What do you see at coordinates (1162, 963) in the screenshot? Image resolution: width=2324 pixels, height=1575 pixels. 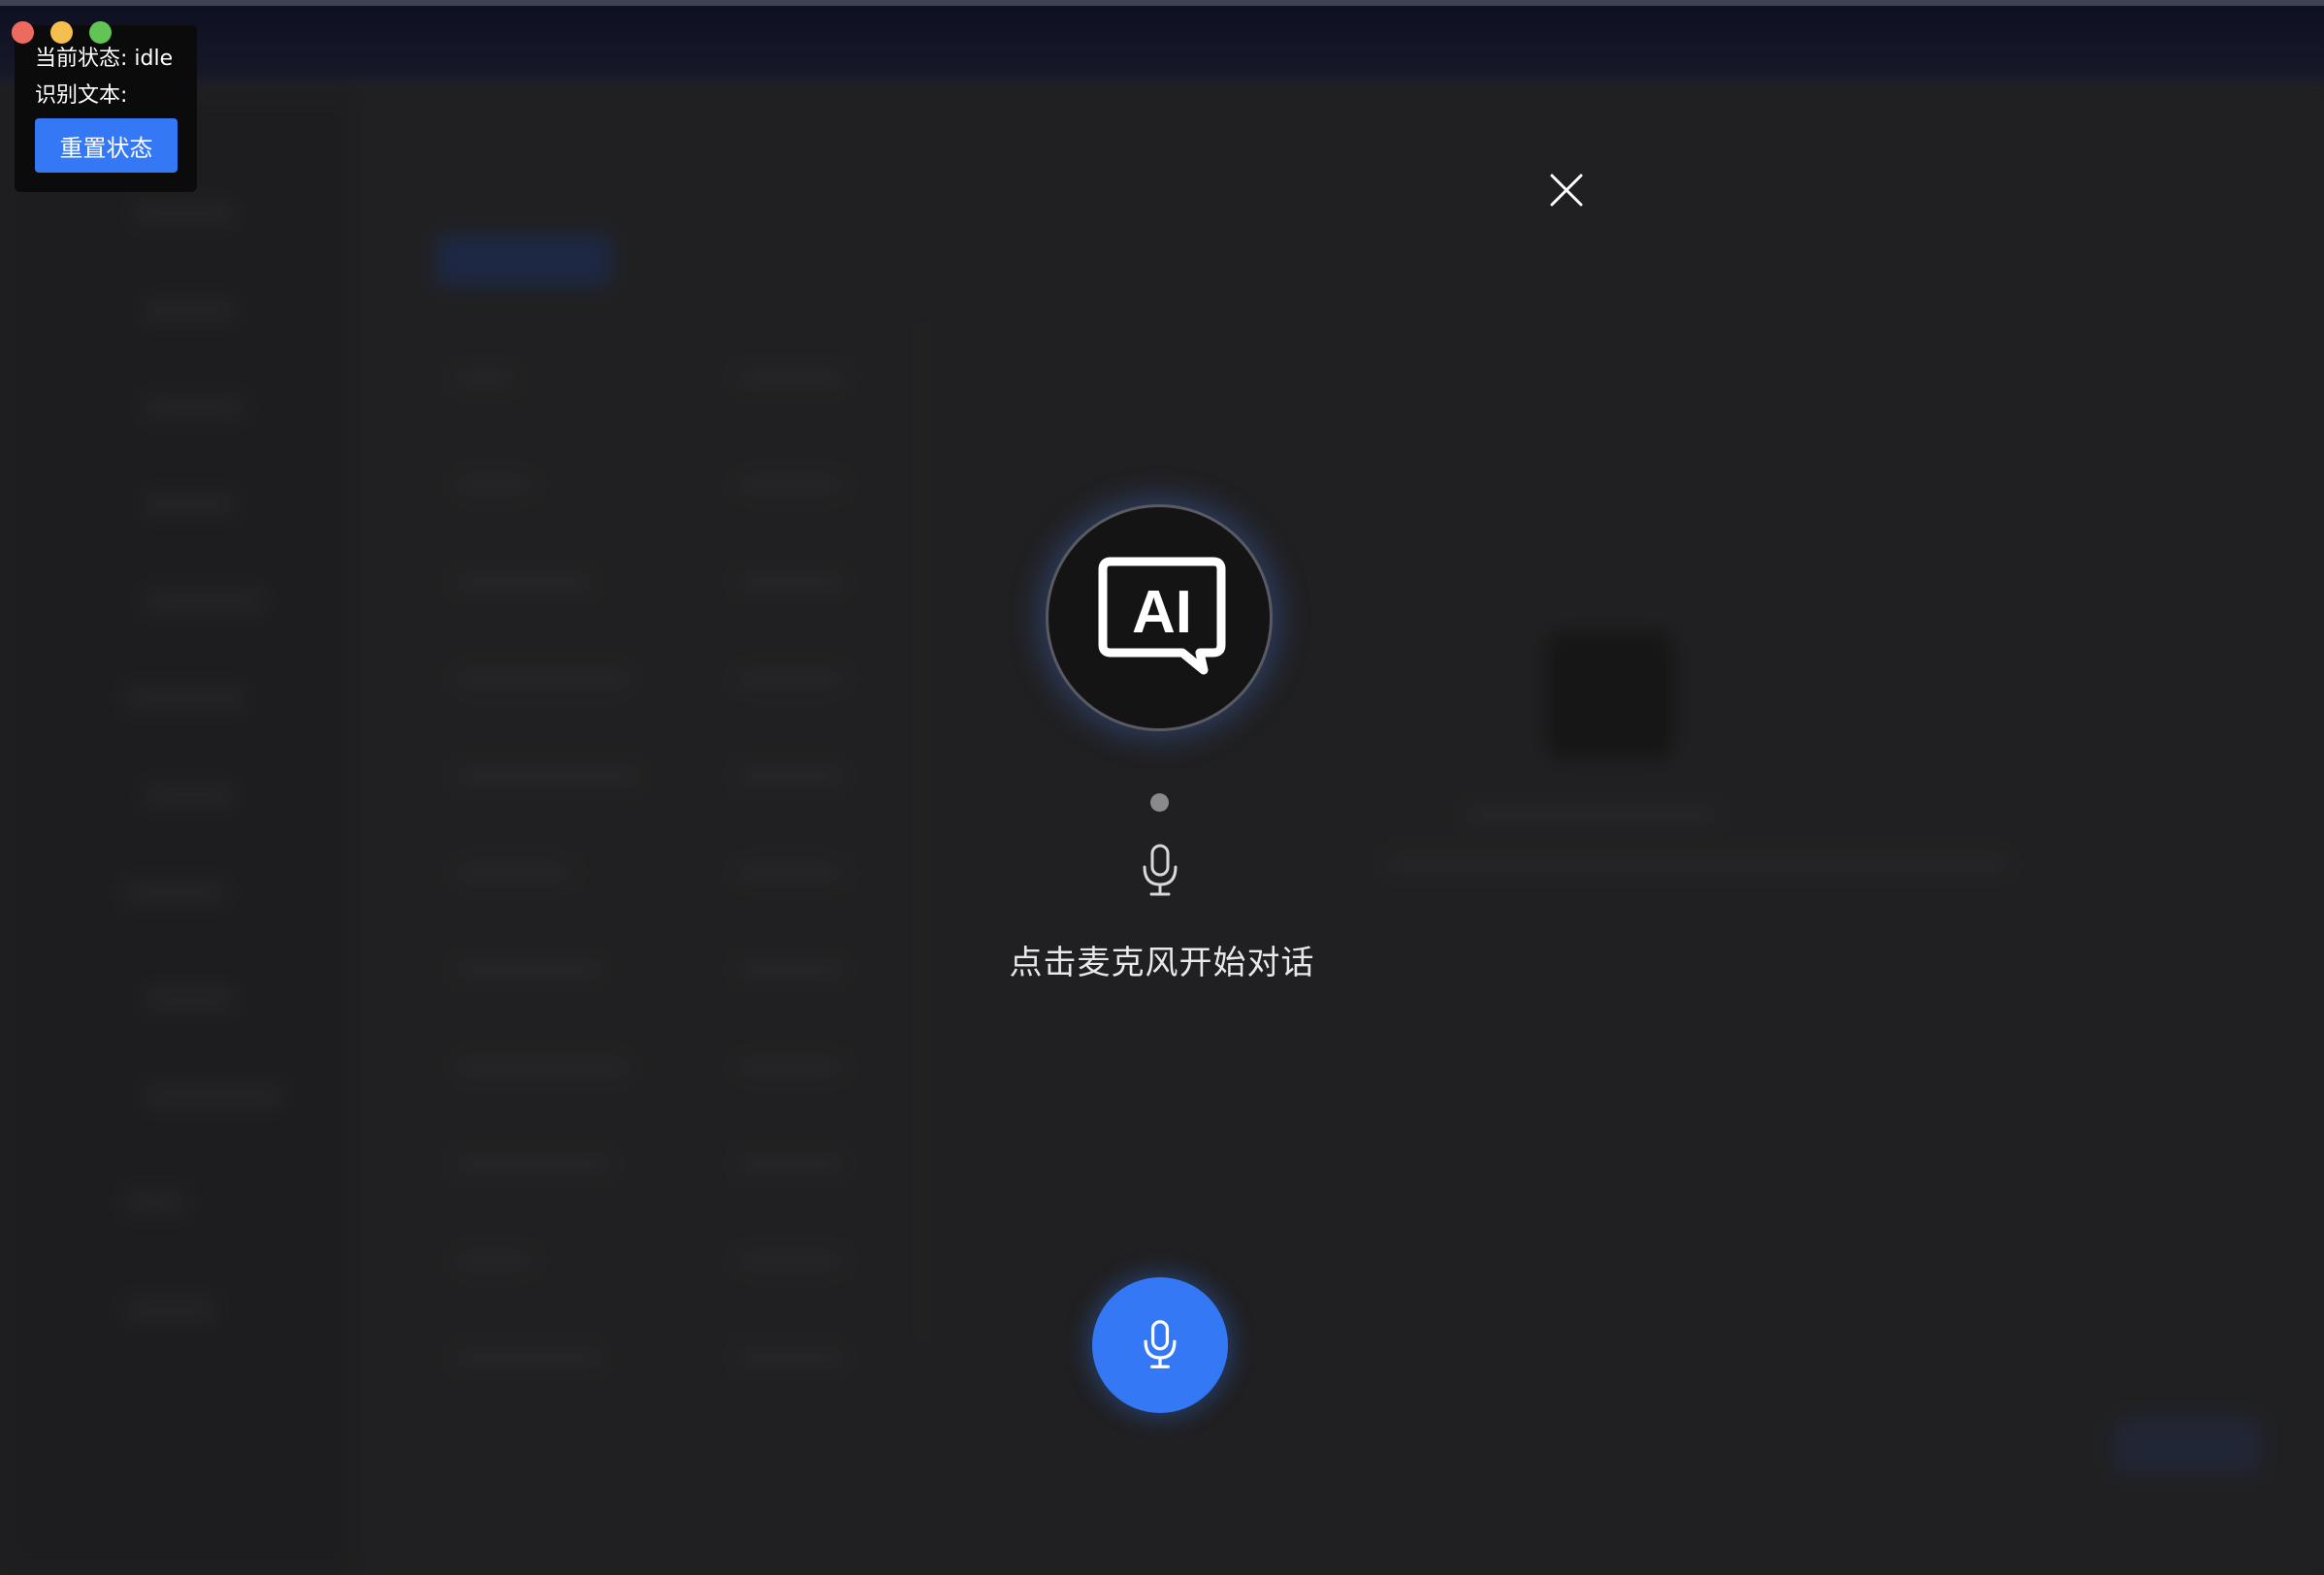 I see `voice-hint-text: 点击麦克风开始对话` at bounding box center [1162, 963].